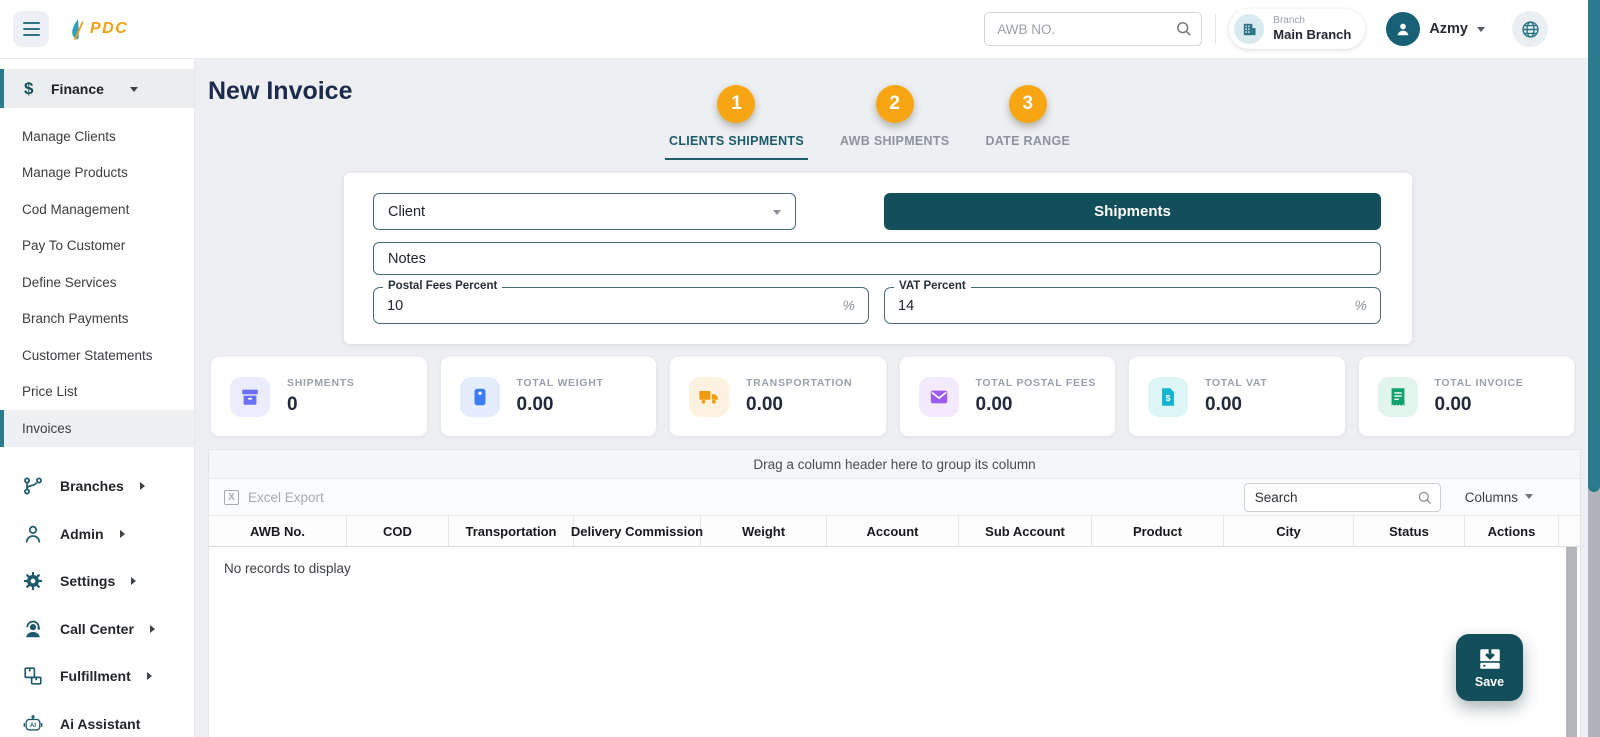 This screenshot has height=737, width=1600. I want to click on branches-icon, so click(33, 486).